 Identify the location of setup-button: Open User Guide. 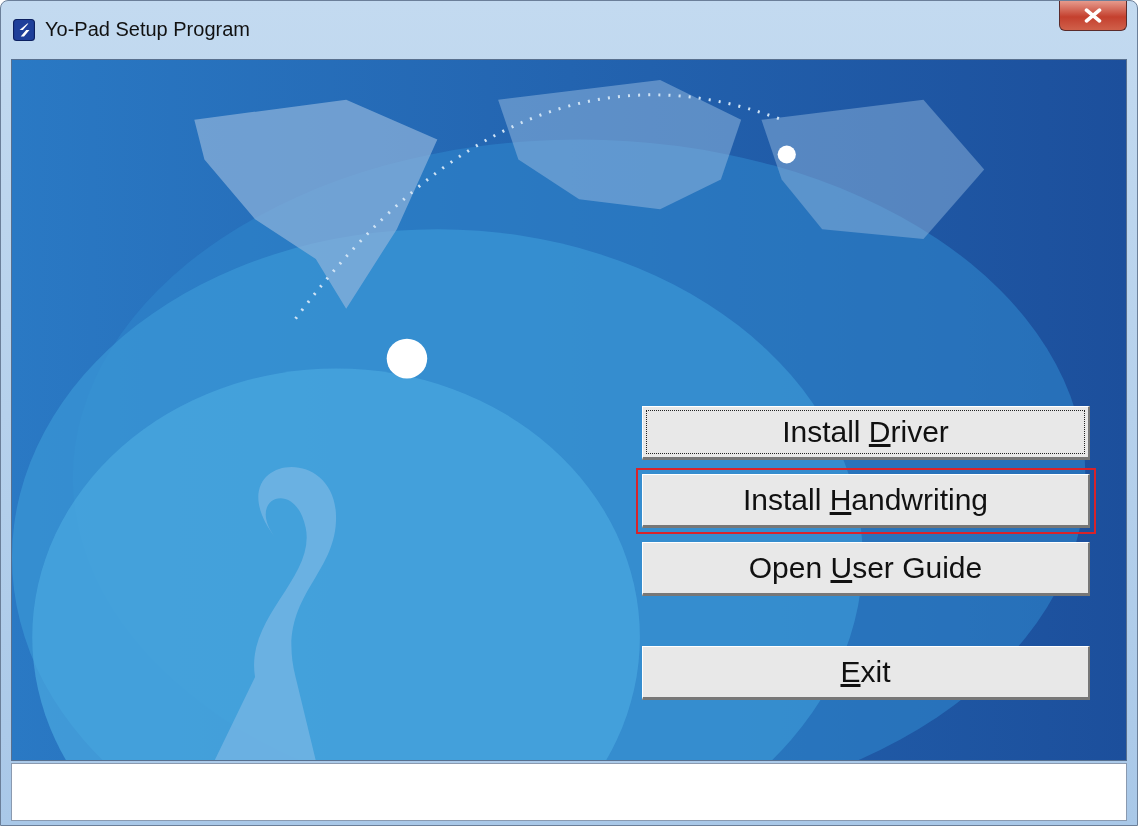
(866, 568).